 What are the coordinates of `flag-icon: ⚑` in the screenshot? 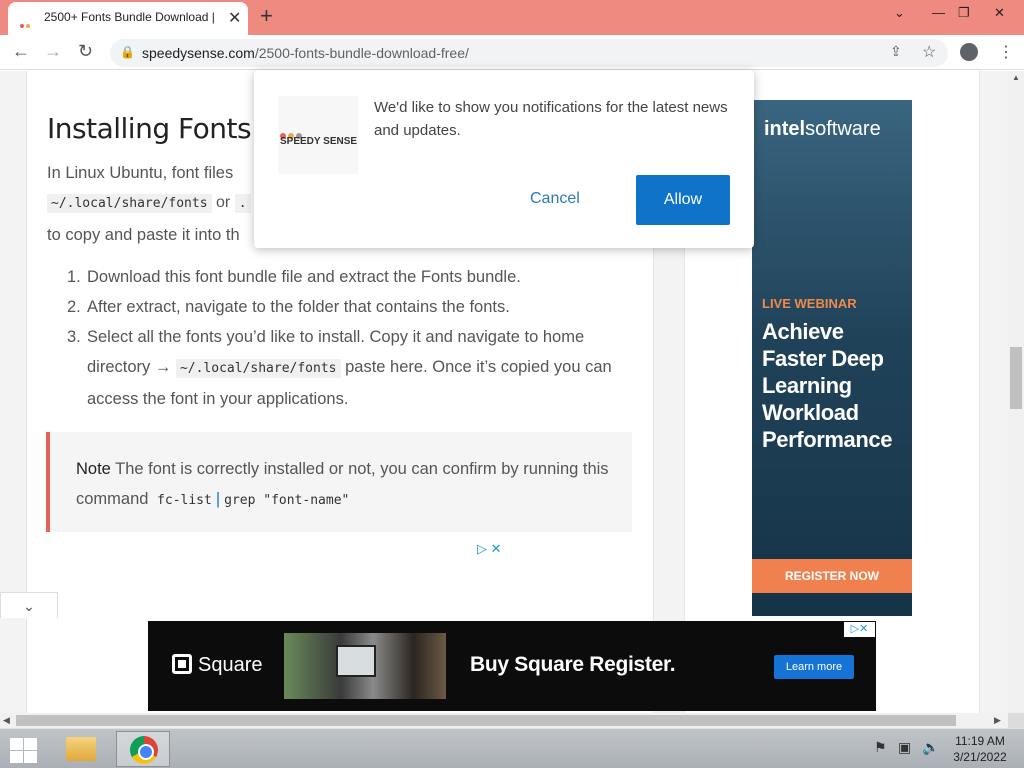 It's located at (880, 747).